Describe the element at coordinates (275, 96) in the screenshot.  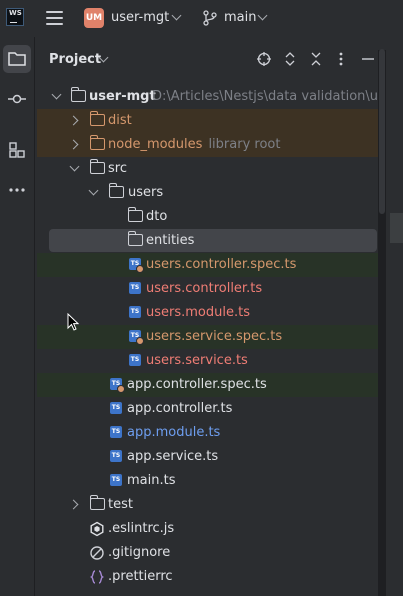
I see `tree-node-path: D:\Articles\Nestjs\data validation\user` at that location.